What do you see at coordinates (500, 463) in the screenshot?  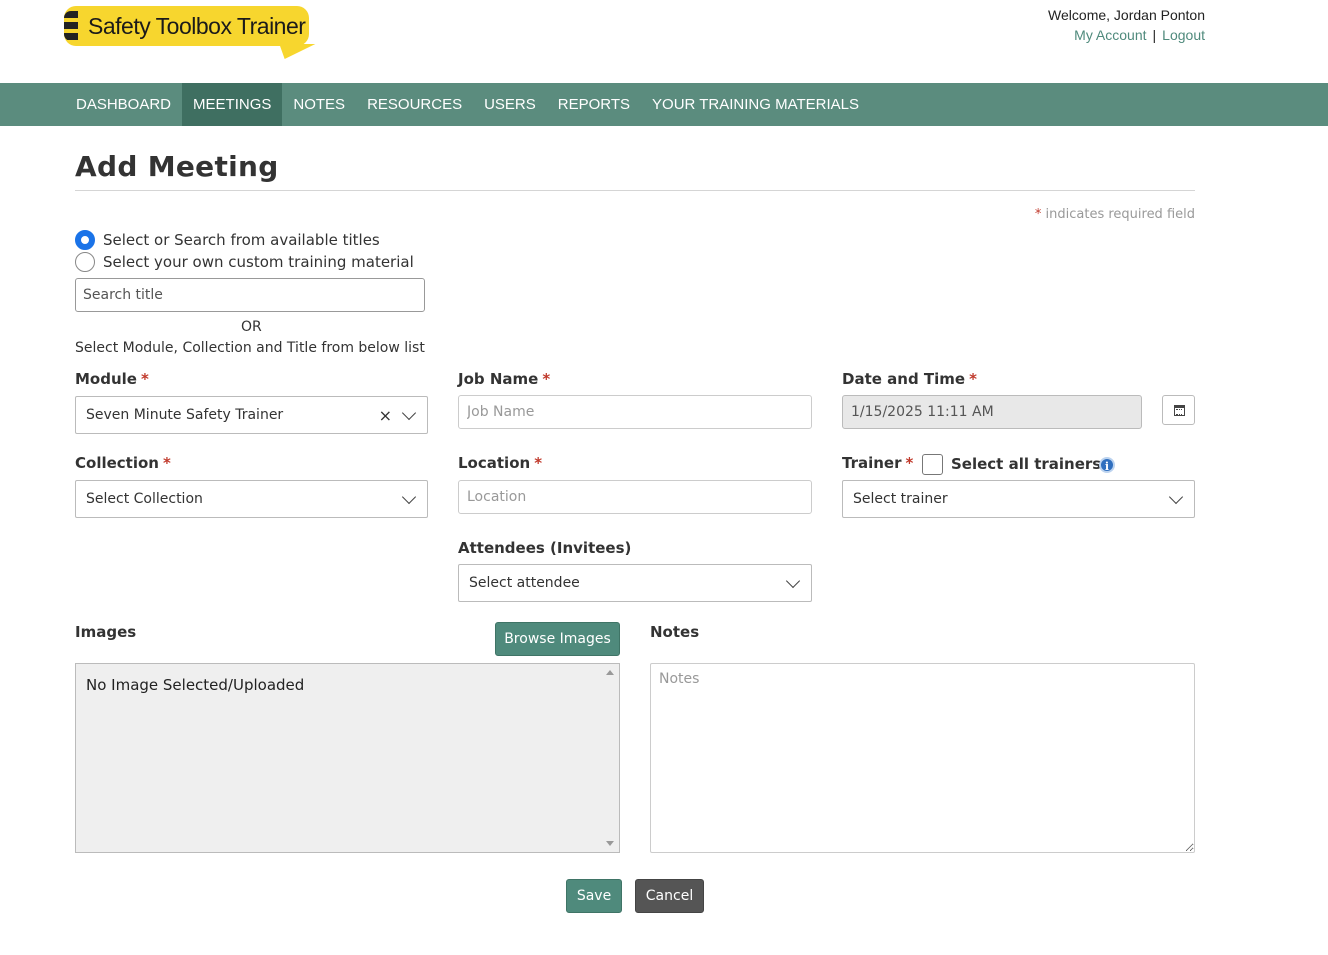 I see `location-label: Location *` at bounding box center [500, 463].